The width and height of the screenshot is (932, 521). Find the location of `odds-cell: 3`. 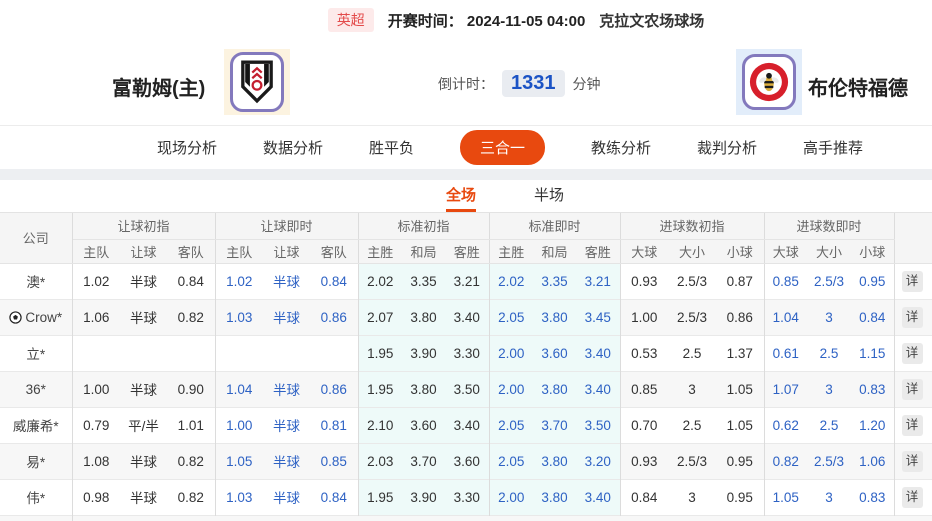

odds-cell: 3 is located at coordinates (829, 316).